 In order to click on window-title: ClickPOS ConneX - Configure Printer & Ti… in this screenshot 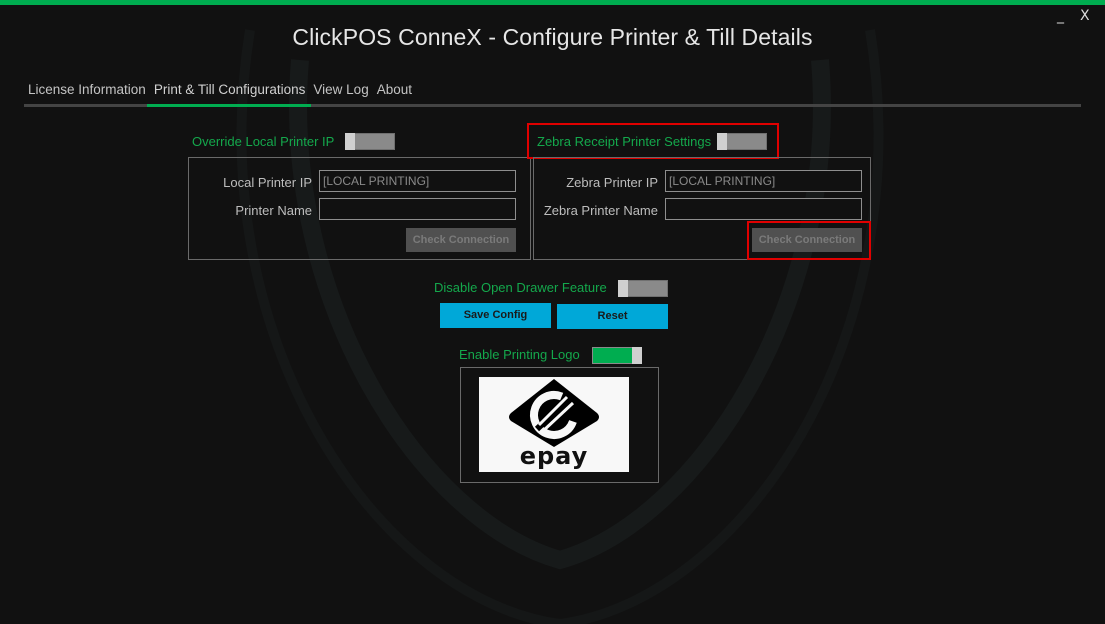, I will do `click(552, 37)`.